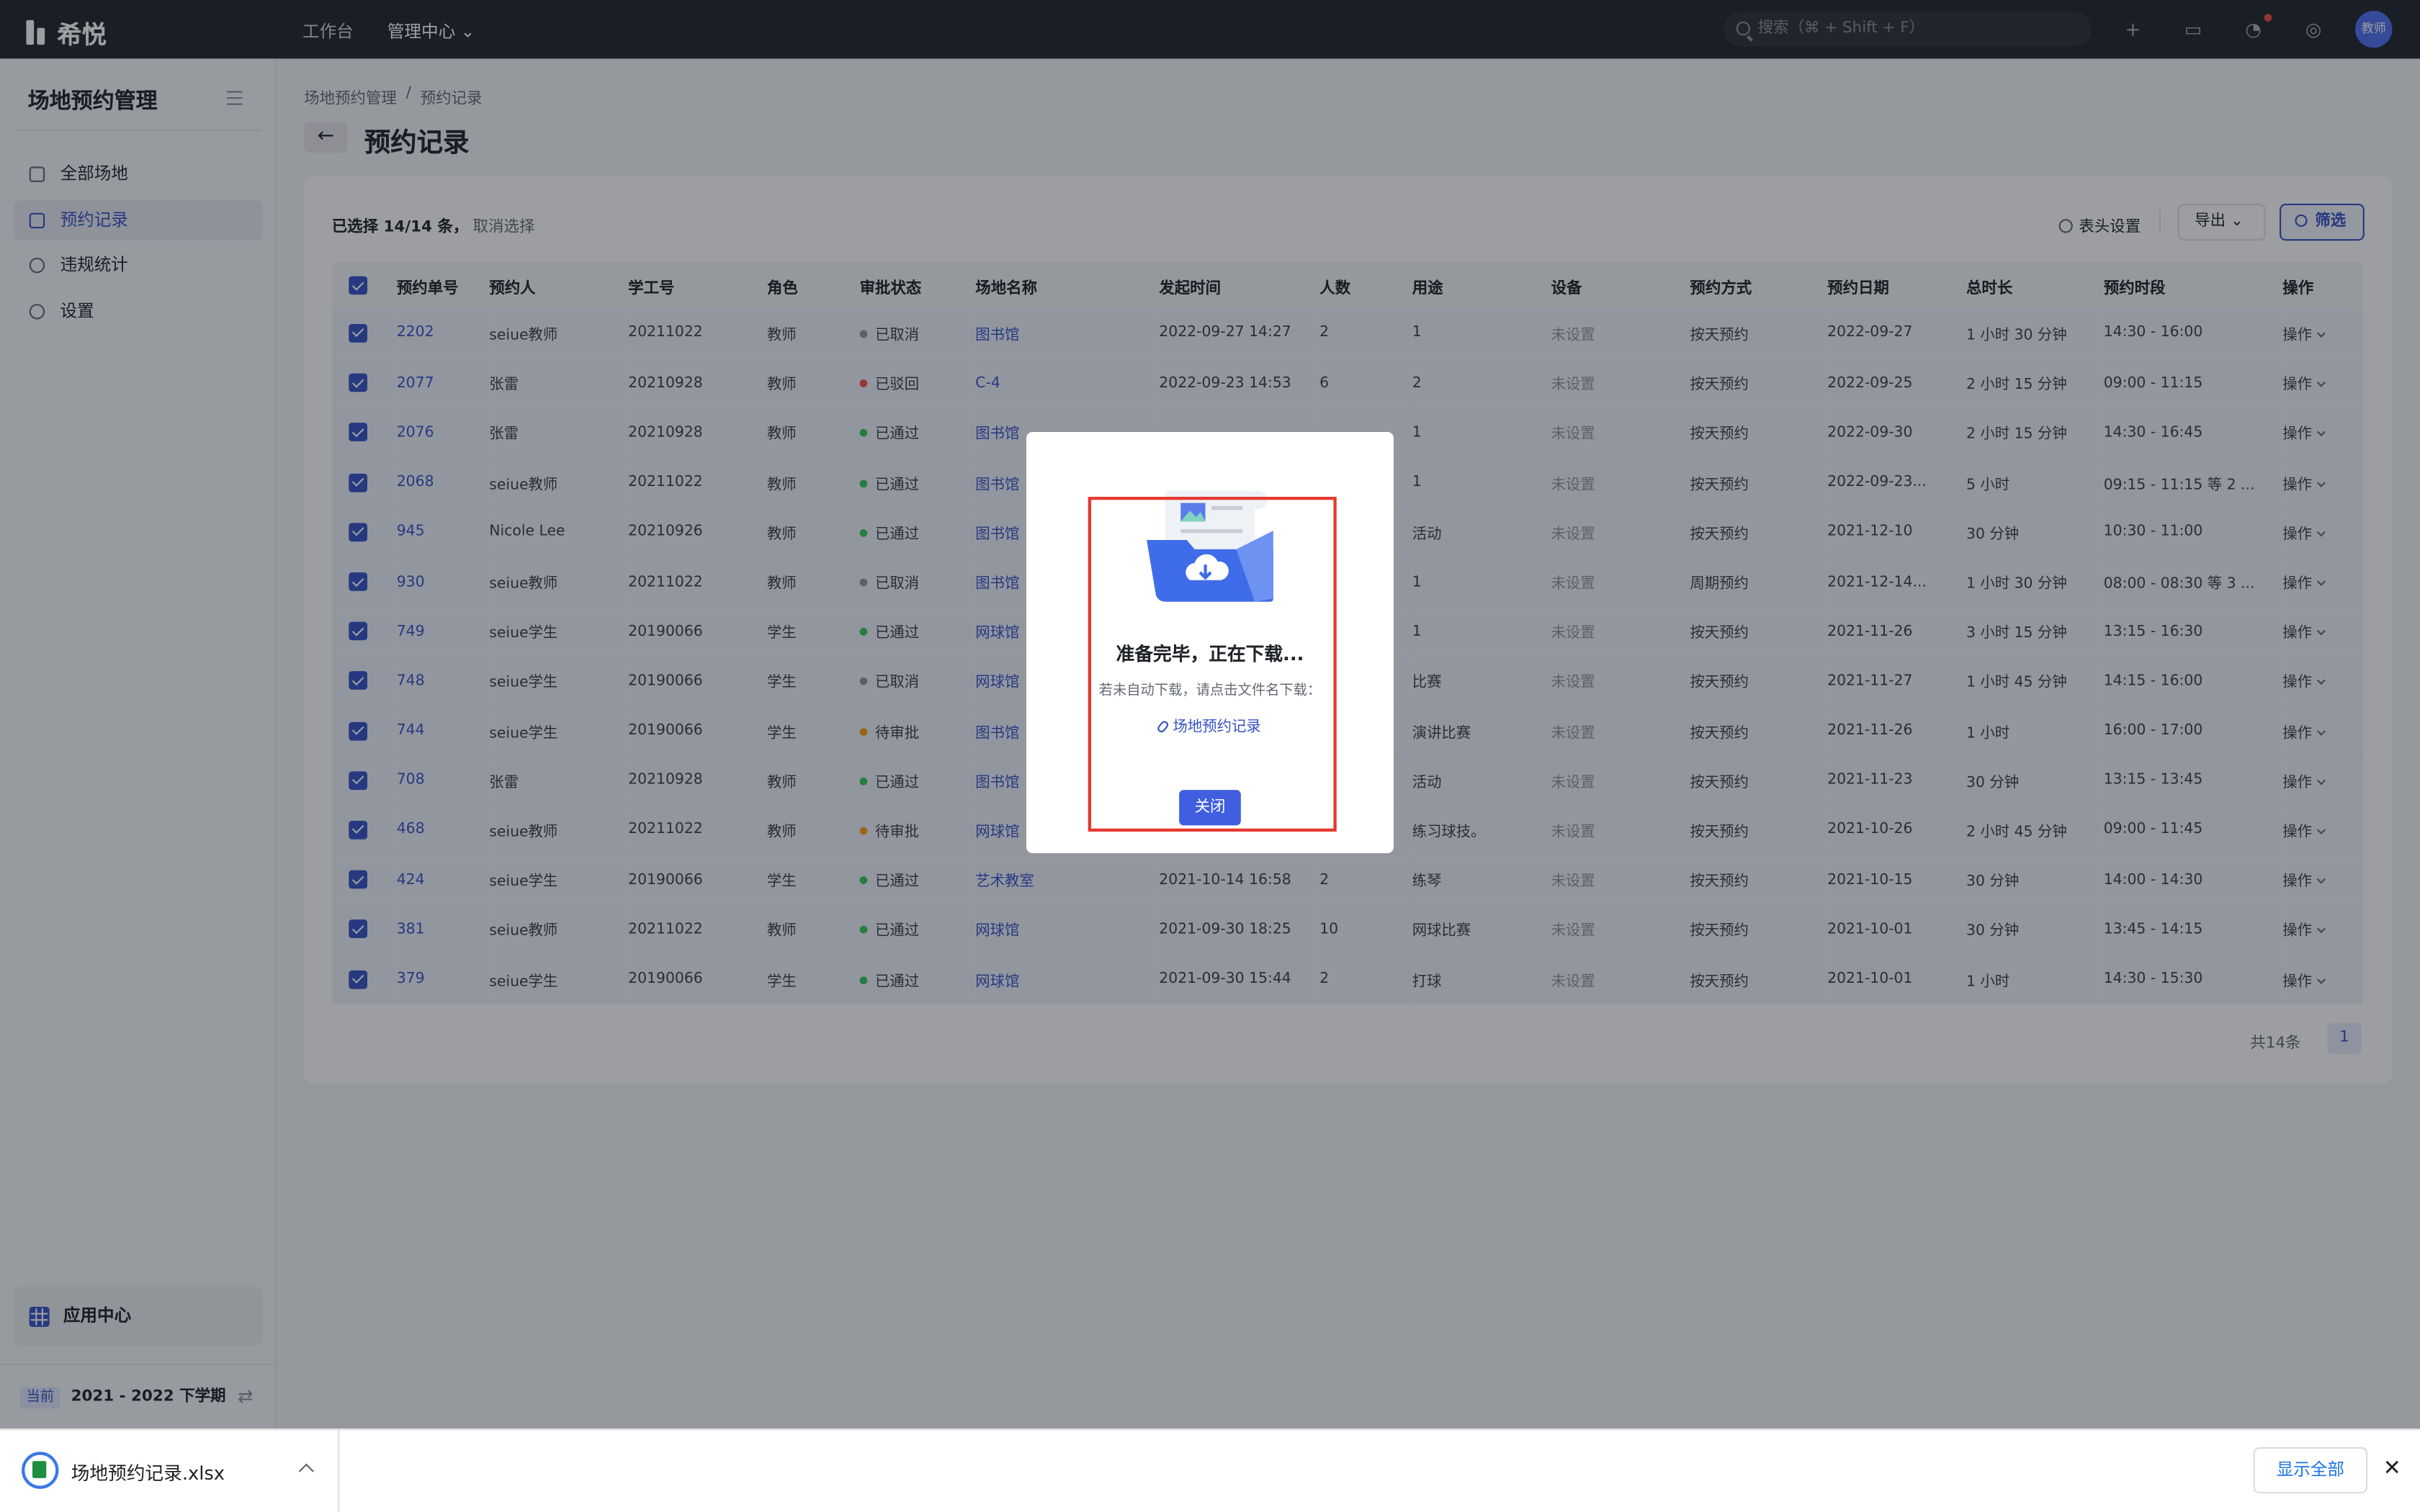 This screenshot has height=1512, width=2420. I want to click on download-modal: 准备完毕，正在下载... 若未自动下载，请点击文件名下载： 场地预约记录 关闭, so click(1210, 642).